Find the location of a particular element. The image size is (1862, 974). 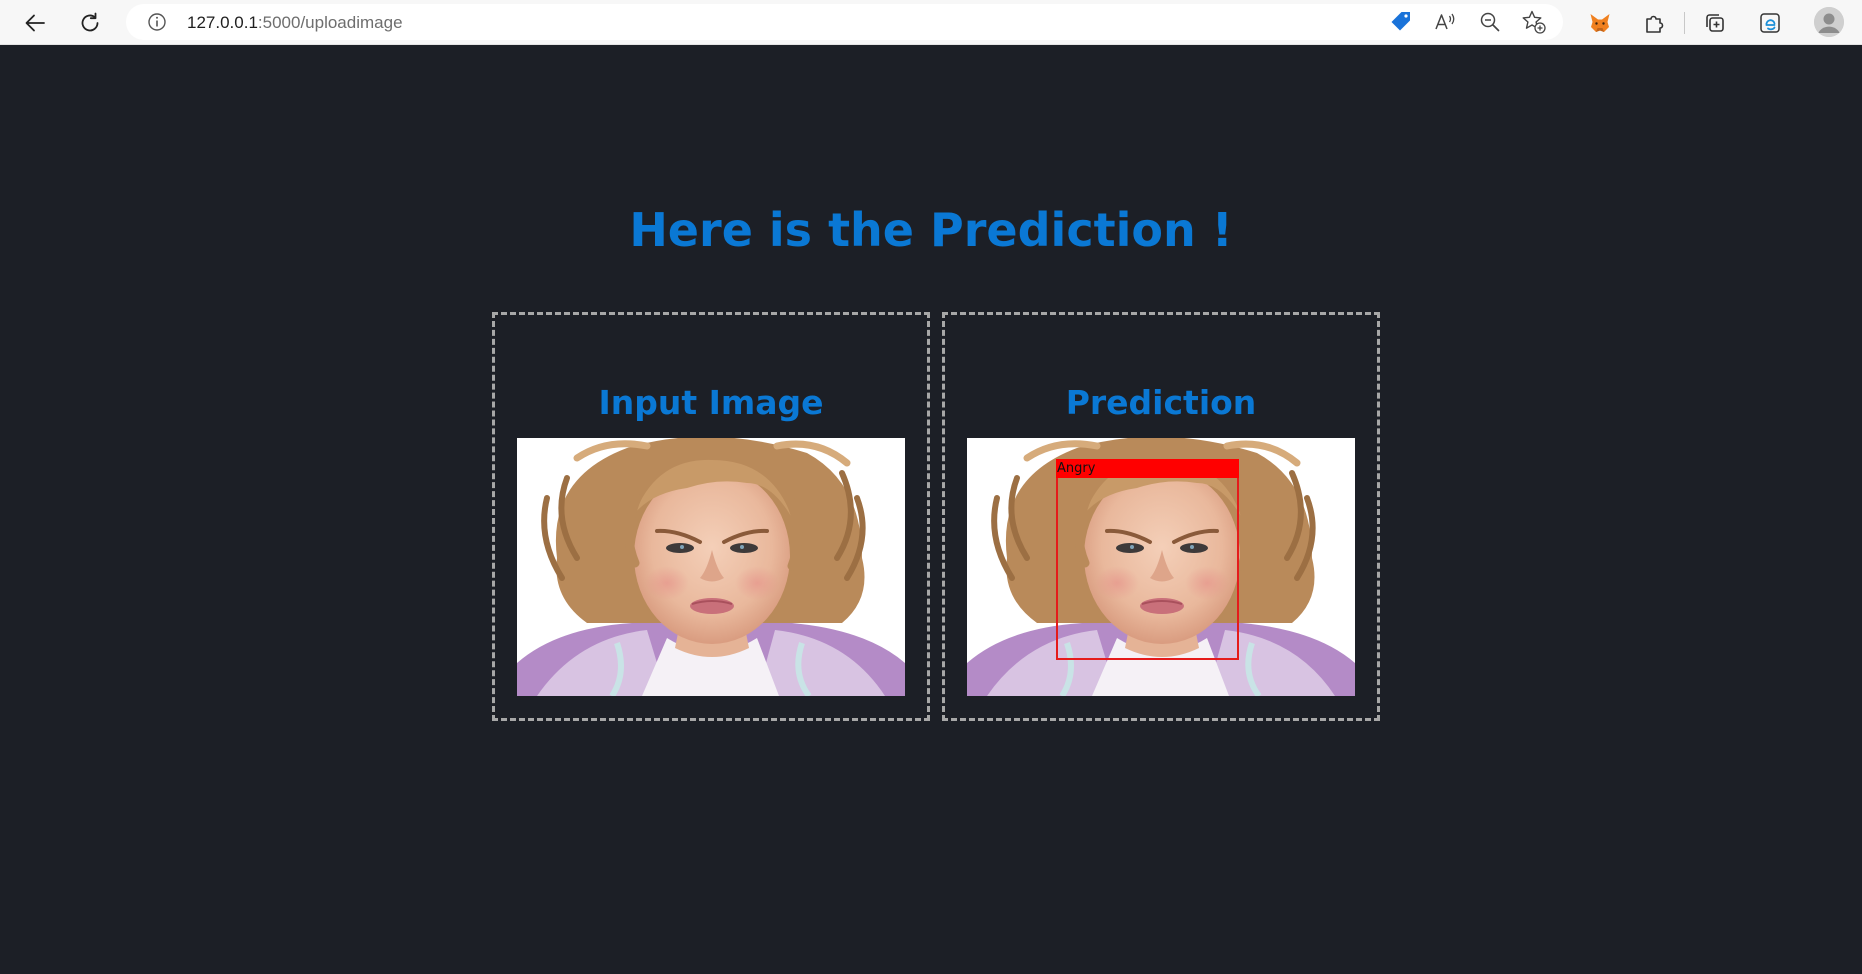

url-text: 127.0.0.1:5000/uploadimage is located at coordinates (295, 23).